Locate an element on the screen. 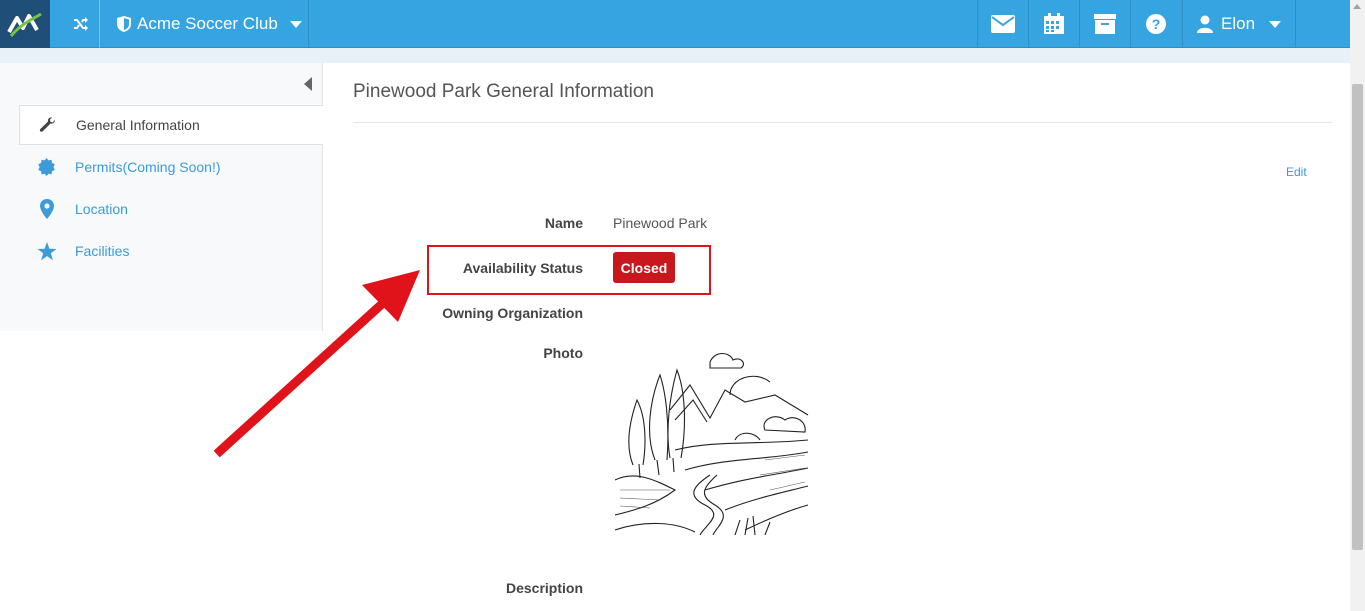  top-navbar: Acme Soccer Club ? Elon is located at coordinates (675, 24).